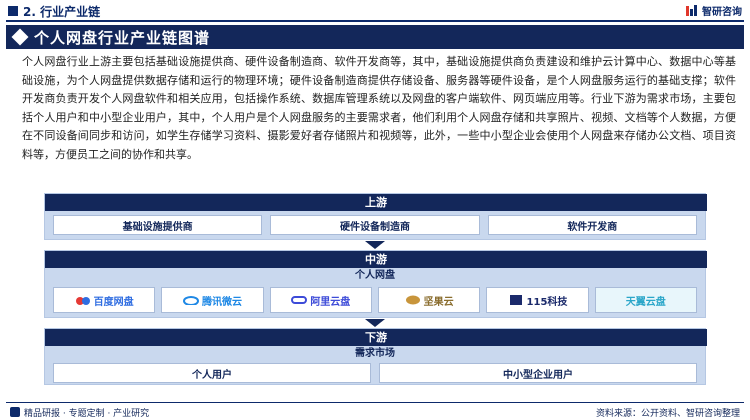  I want to click on tencent-weiyun-logo: 腾讯微云, so click(212, 300).